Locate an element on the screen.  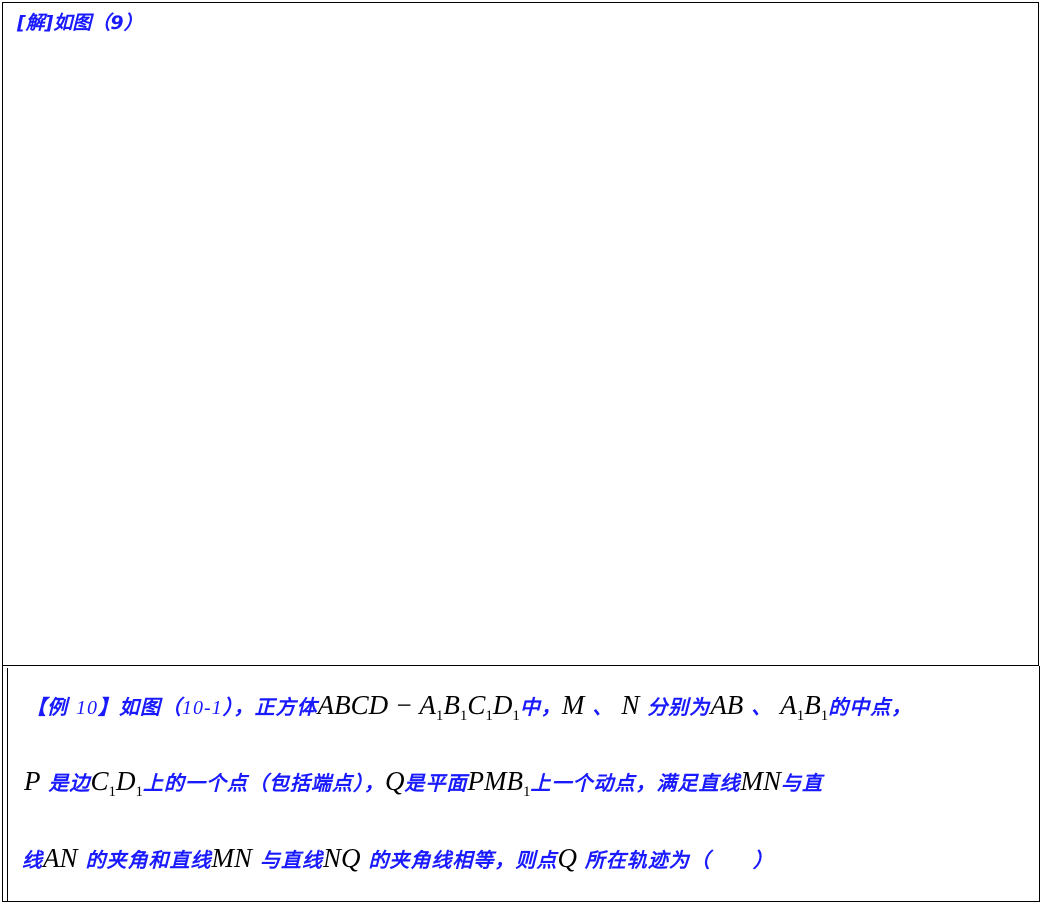
text: 如图（ is located at coordinates (150, 707).